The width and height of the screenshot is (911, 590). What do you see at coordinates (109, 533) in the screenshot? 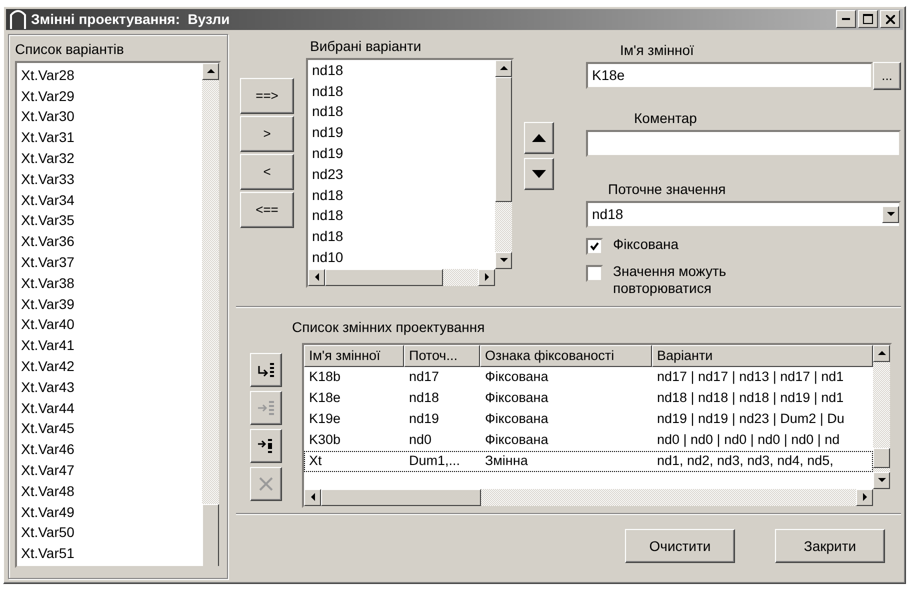
I see `list-item: Xt.Var50` at bounding box center [109, 533].